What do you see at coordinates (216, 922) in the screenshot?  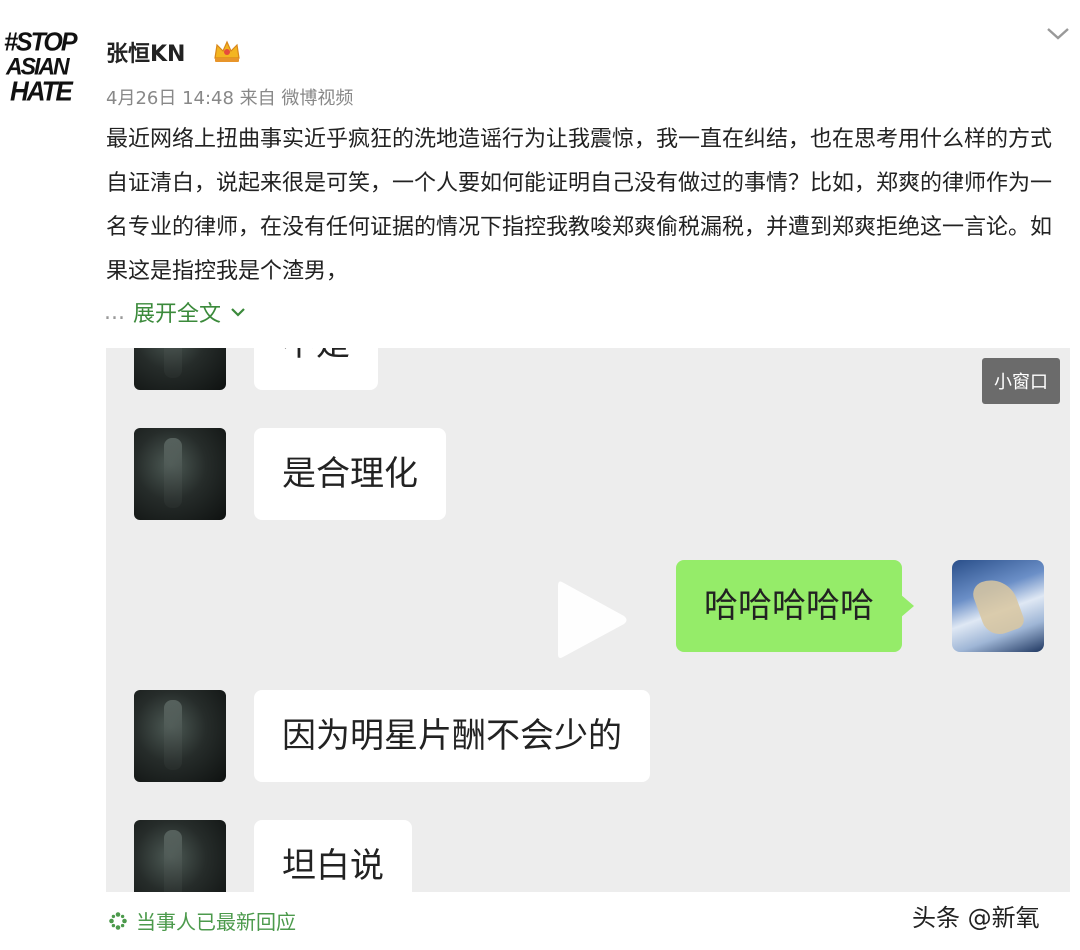 I see `reply-label: 当事人已最新回应` at bounding box center [216, 922].